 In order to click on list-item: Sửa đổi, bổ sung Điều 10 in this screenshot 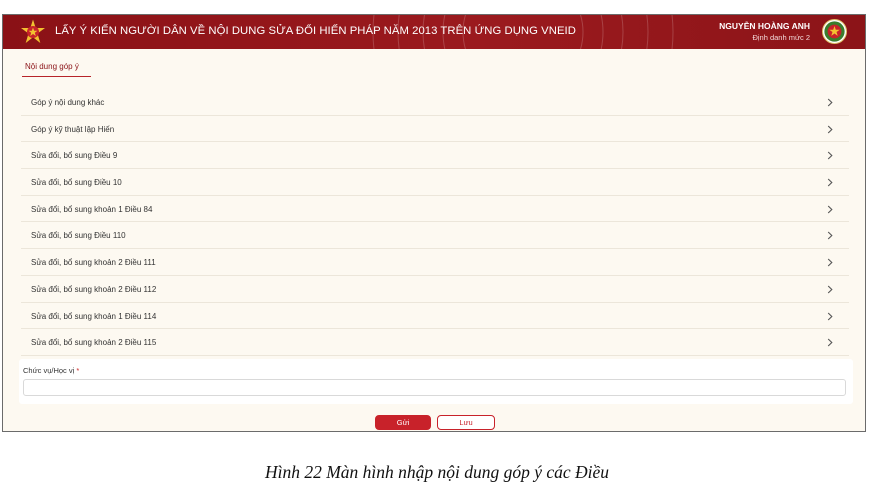, I will do `click(435, 182)`.